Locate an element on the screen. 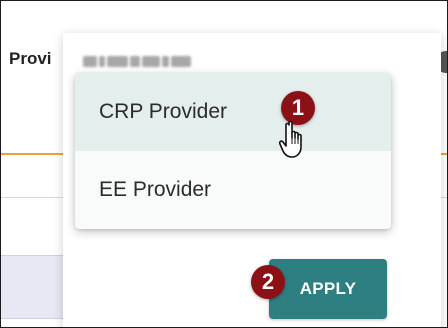 This screenshot has width=448, height=328. table-header-strip is located at coordinates (36, 287).